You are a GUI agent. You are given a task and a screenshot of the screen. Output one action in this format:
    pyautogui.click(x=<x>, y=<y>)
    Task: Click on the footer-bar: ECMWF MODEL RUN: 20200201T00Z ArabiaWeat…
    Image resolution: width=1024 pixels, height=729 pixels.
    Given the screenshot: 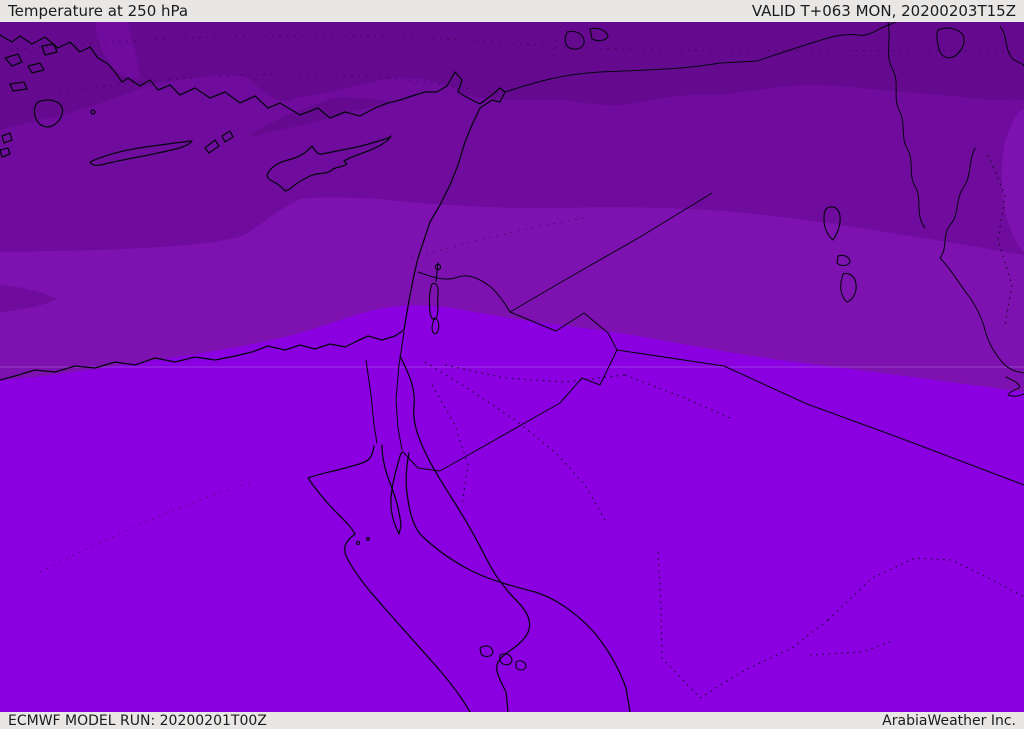 What is the action you would take?
    pyautogui.click(x=512, y=720)
    